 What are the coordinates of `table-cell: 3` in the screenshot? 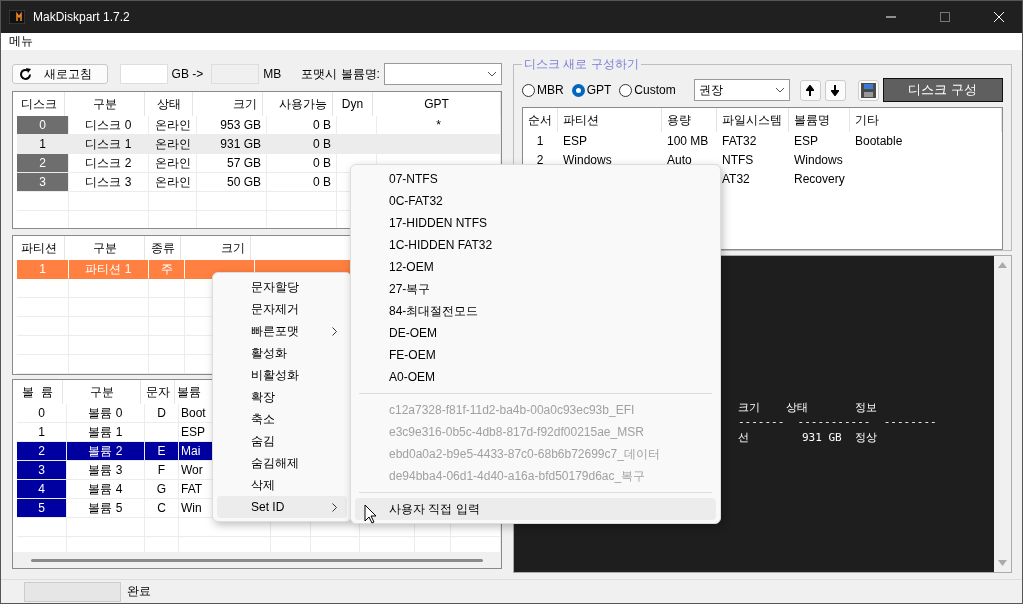 It's located at (42, 470).